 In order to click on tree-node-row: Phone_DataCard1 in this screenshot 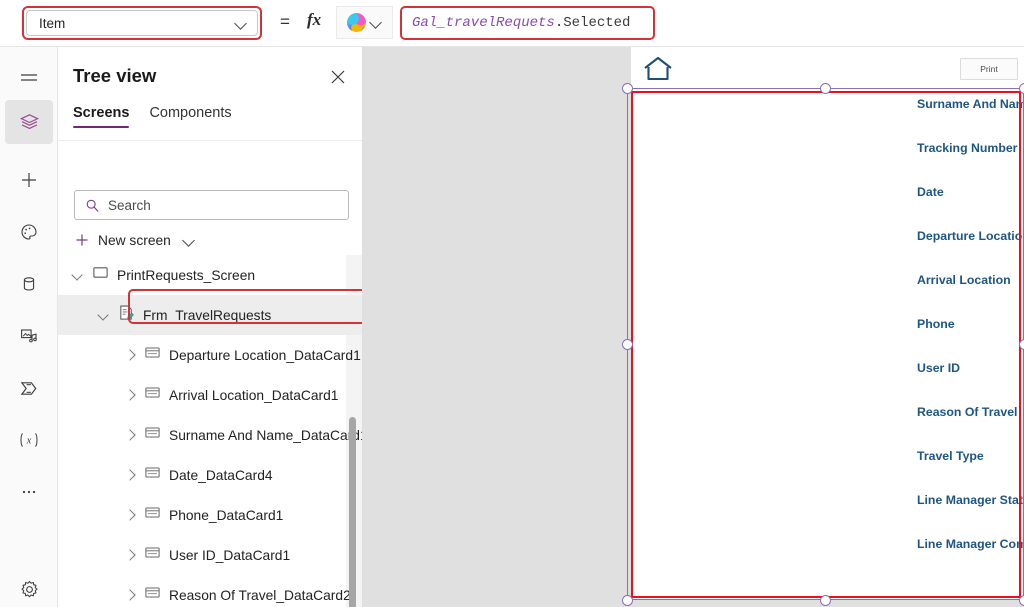, I will do `click(210, 515)`.